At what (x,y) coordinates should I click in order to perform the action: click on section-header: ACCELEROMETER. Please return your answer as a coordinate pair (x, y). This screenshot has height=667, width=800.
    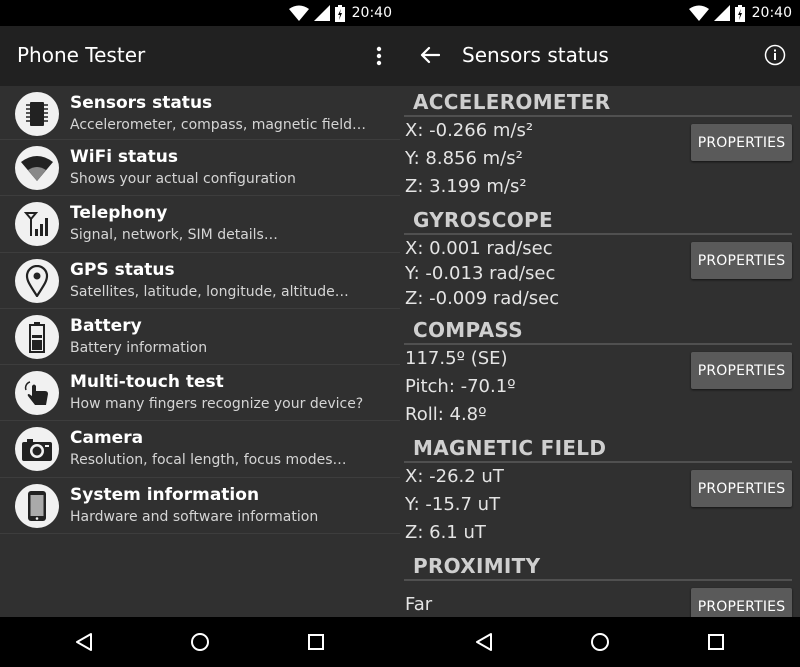
    Looking at the image, I should click on (600, 102).